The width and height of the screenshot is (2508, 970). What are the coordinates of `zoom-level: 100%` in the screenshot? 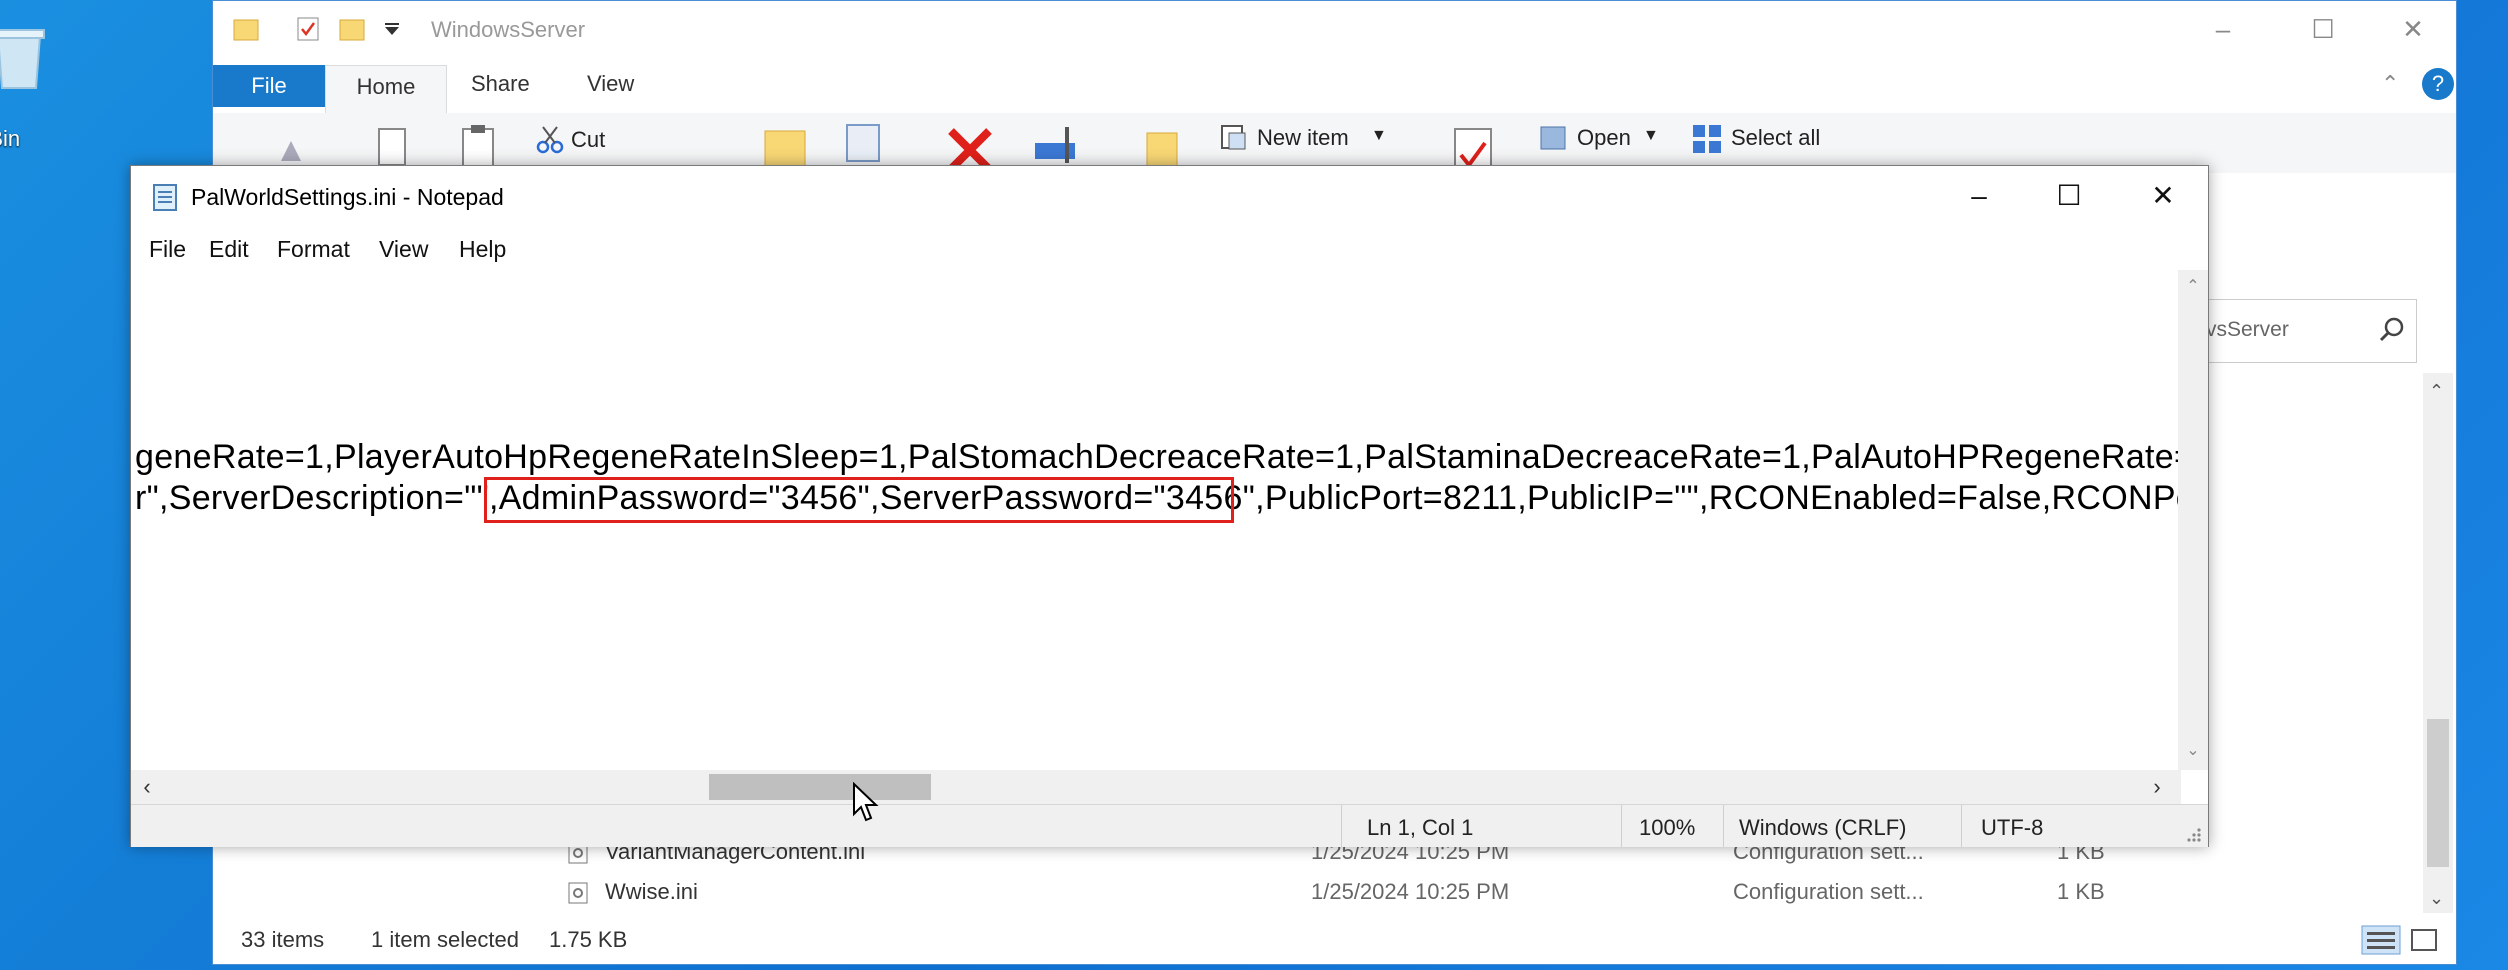 It's located at (1667, 827).